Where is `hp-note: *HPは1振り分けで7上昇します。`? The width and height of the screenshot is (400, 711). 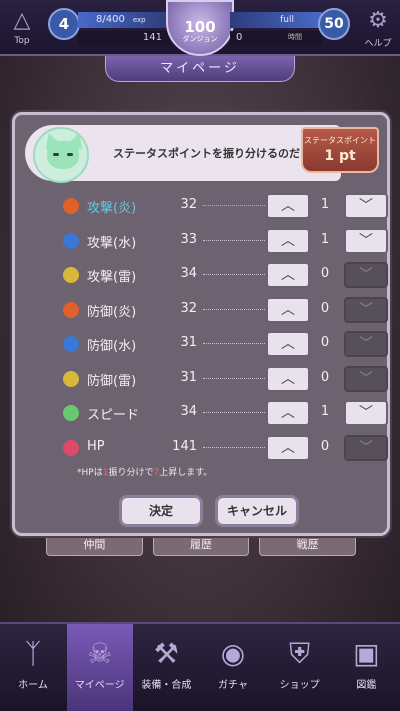
hp-note: *HPは1振り分けで7上昇します。 is located at coordinates (144, 471).